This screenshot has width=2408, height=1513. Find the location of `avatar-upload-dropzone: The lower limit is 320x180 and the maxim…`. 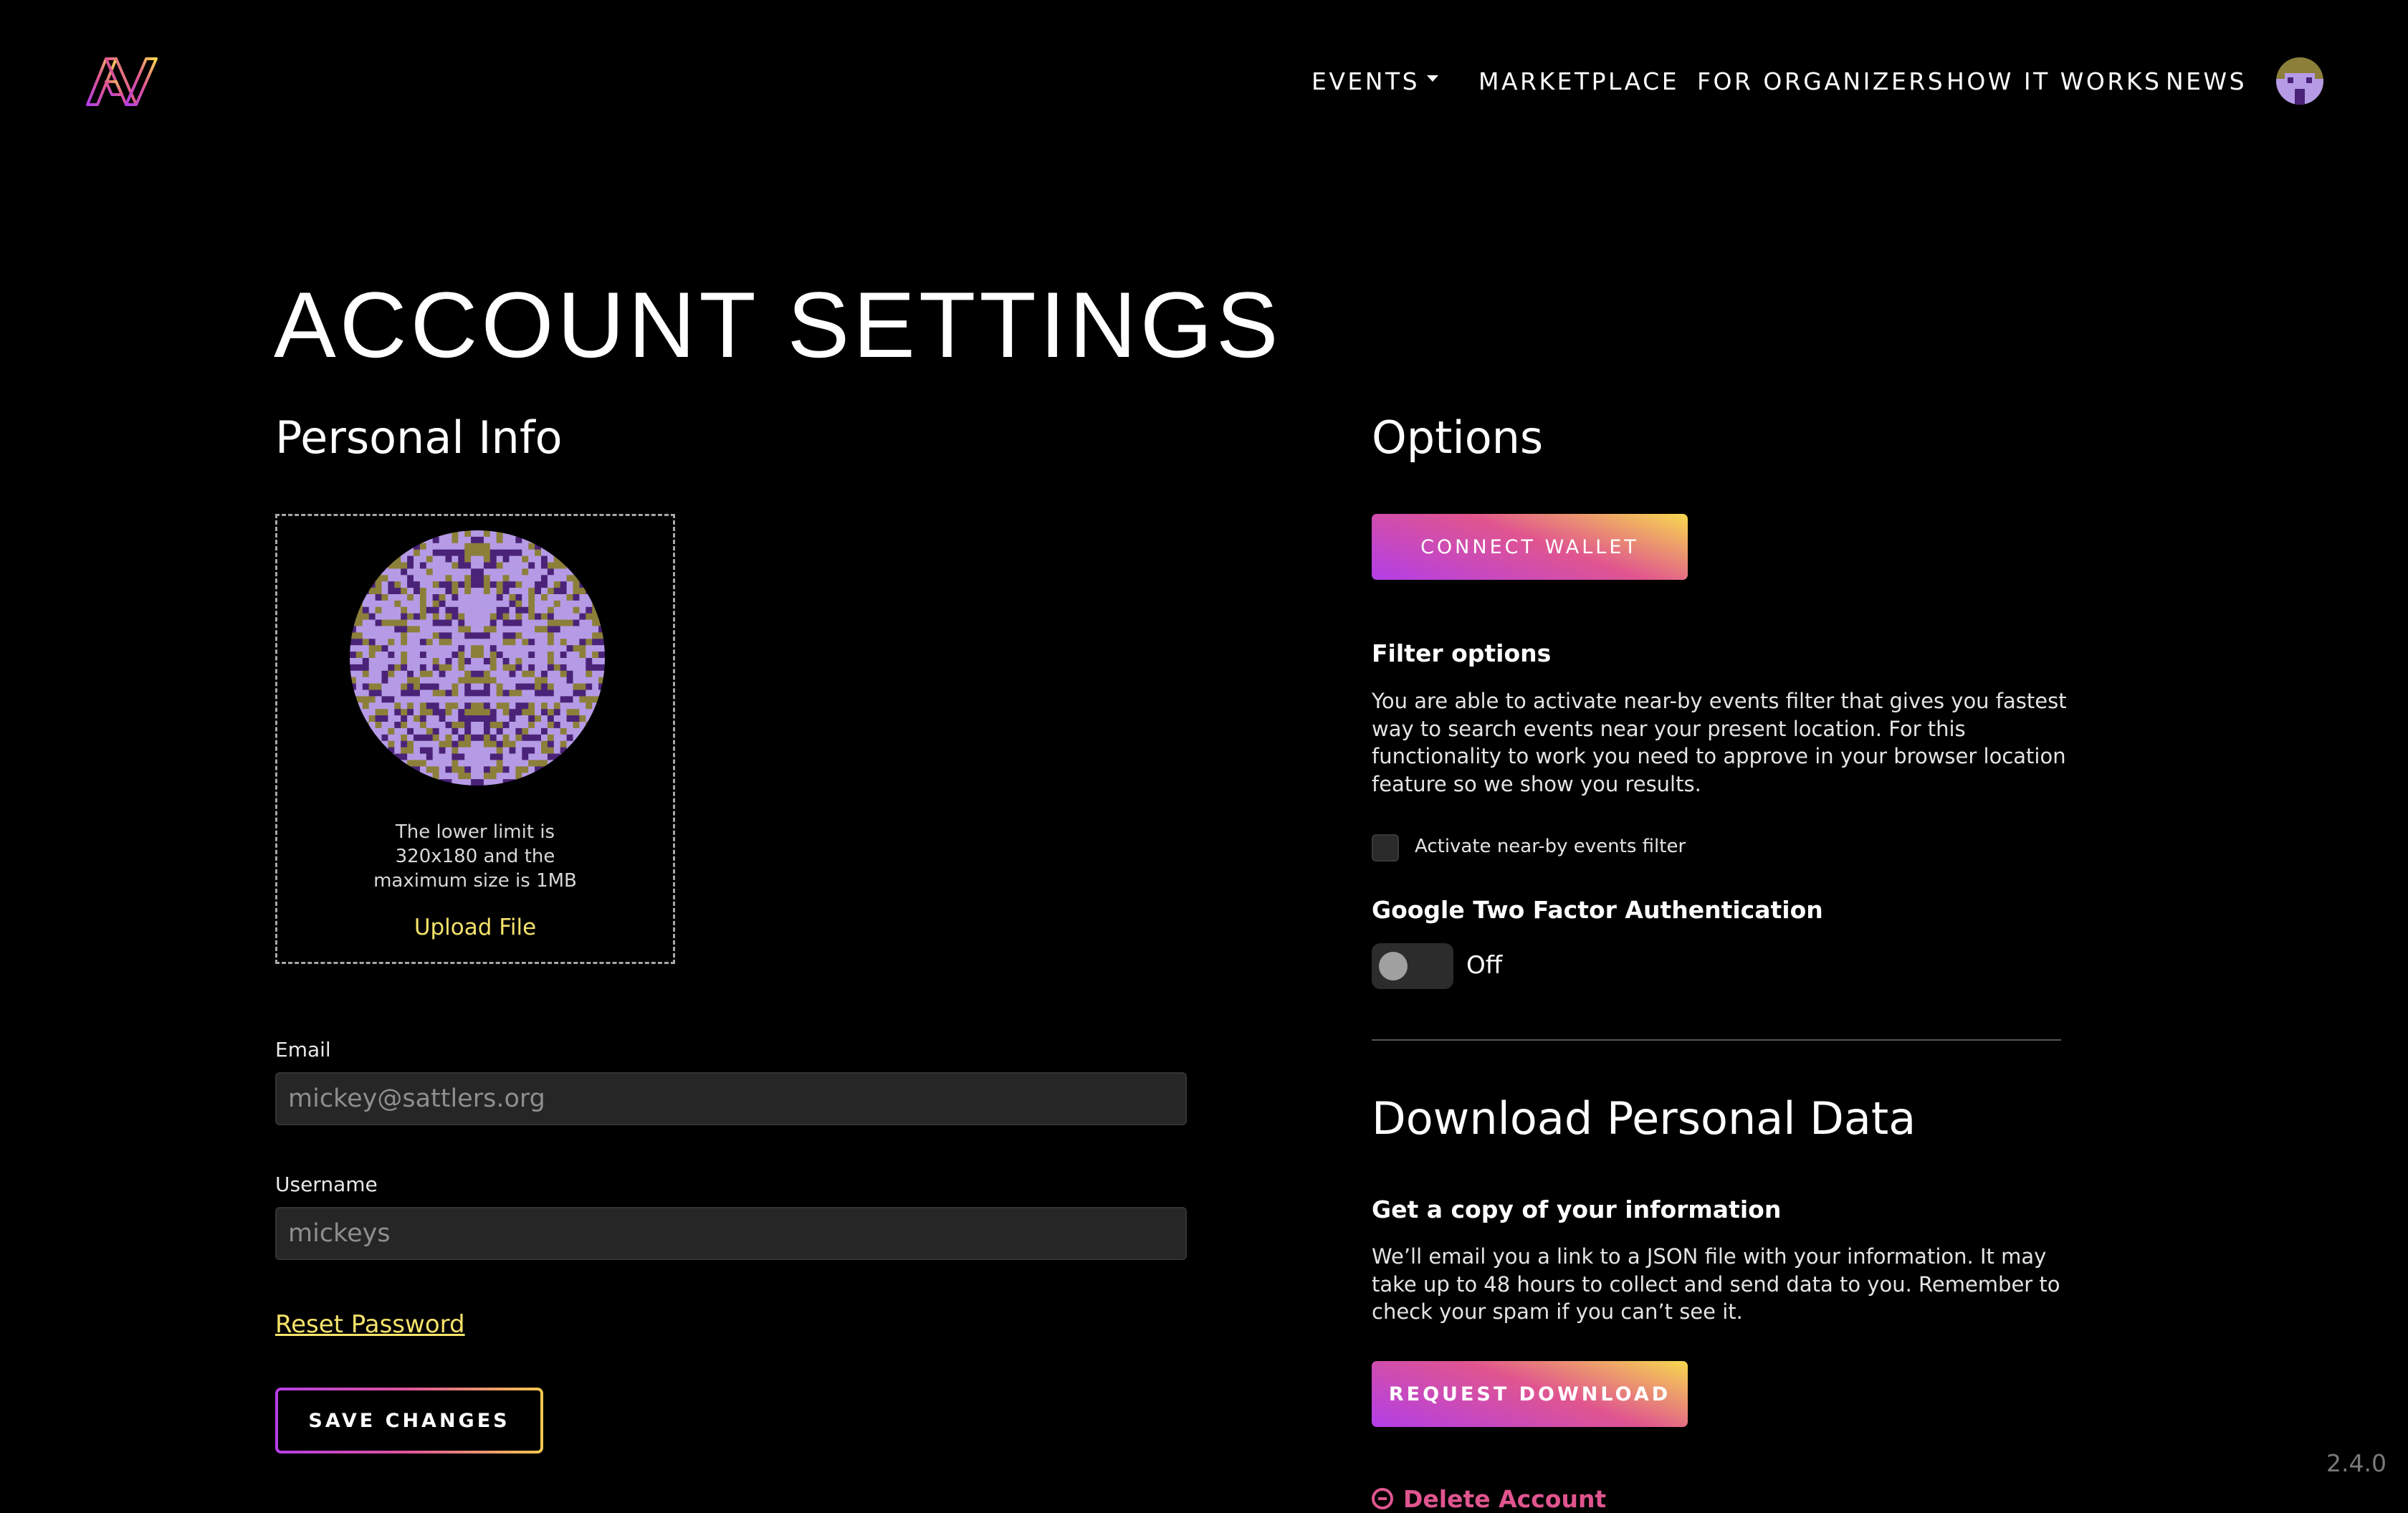

avatar-upload-dropzone: The lower limit is 320x180 and the maxim… is located at coordinates (475, 739).